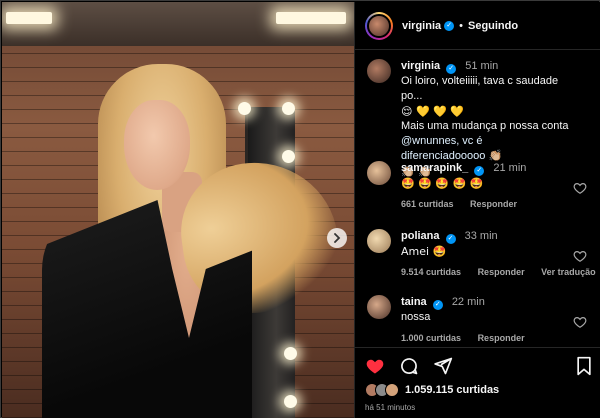  What do you see at coordinates (568, 272) in the screenshot?
I see `translate-button: Ver tradução` at bounding box center [568, 272].